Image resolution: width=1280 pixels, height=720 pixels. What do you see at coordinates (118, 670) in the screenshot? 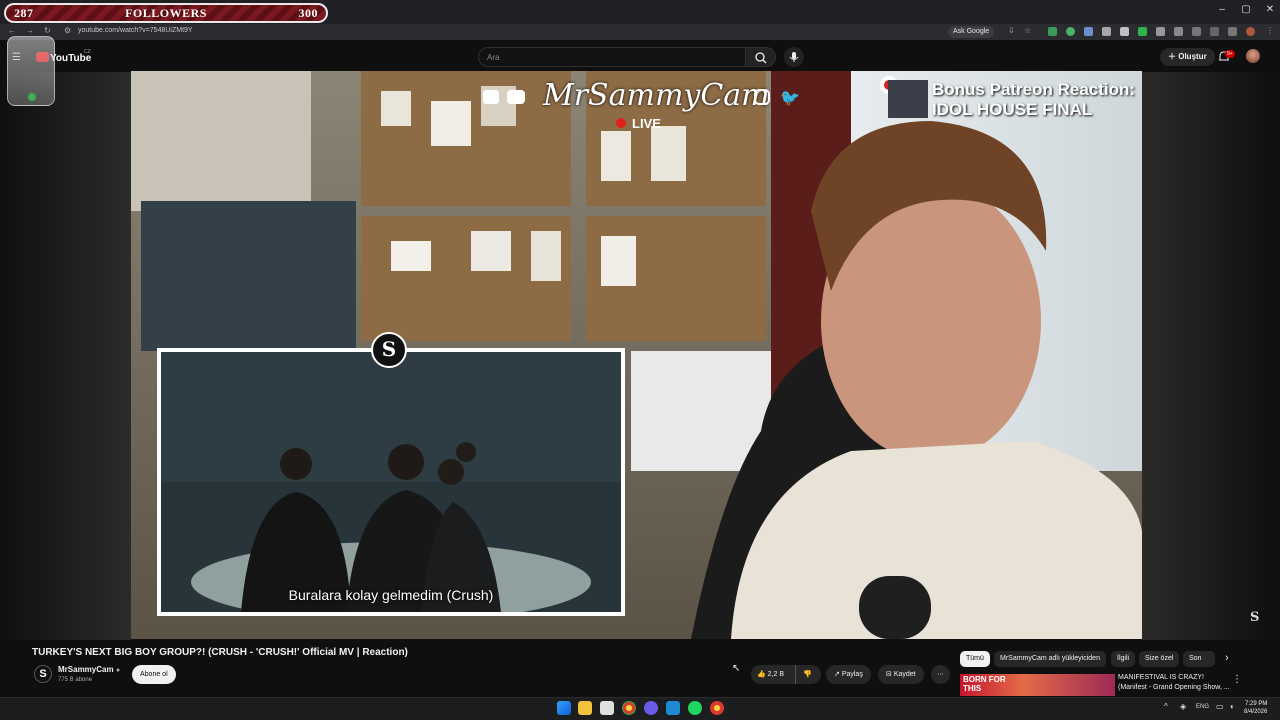
I see `verified-icon: ●` at bounding box center [118, 670].